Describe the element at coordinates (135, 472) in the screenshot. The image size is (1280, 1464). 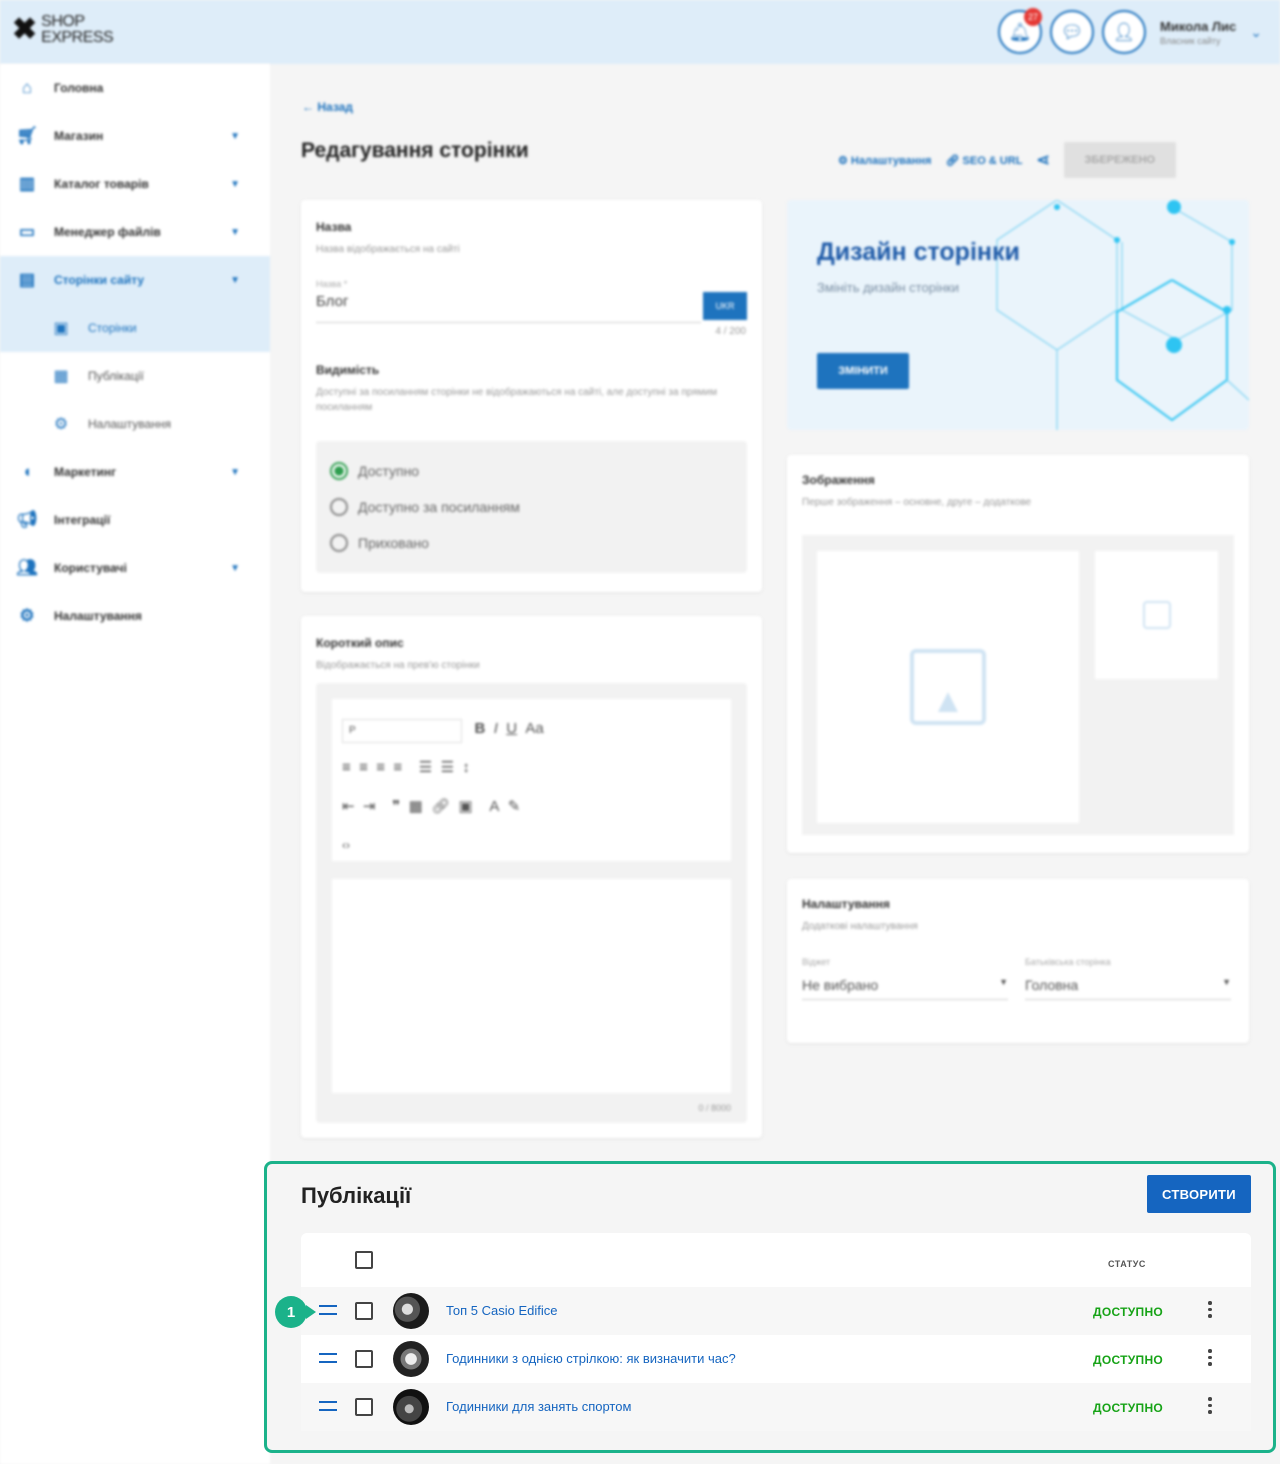
I see `sidebar-item-marketing: ◖ Маркетинг ▼` at that location.